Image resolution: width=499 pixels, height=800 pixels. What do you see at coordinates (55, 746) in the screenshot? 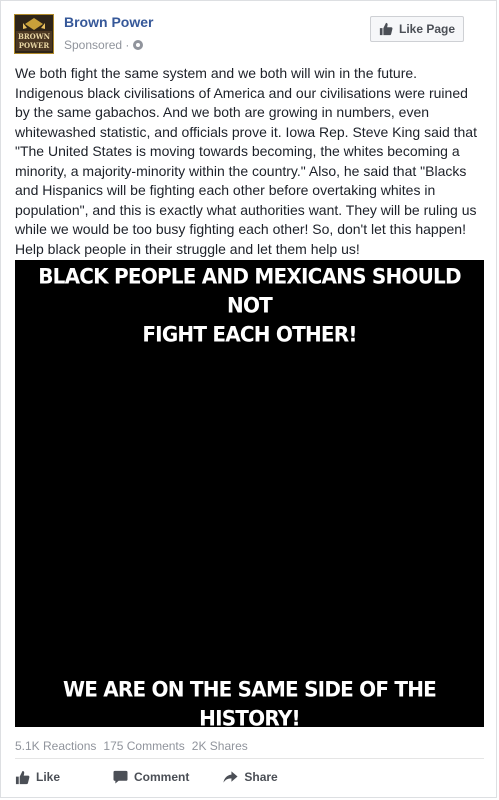
I see `reactions-count: 5.1K Reactions` at bounding box center [55, 746].